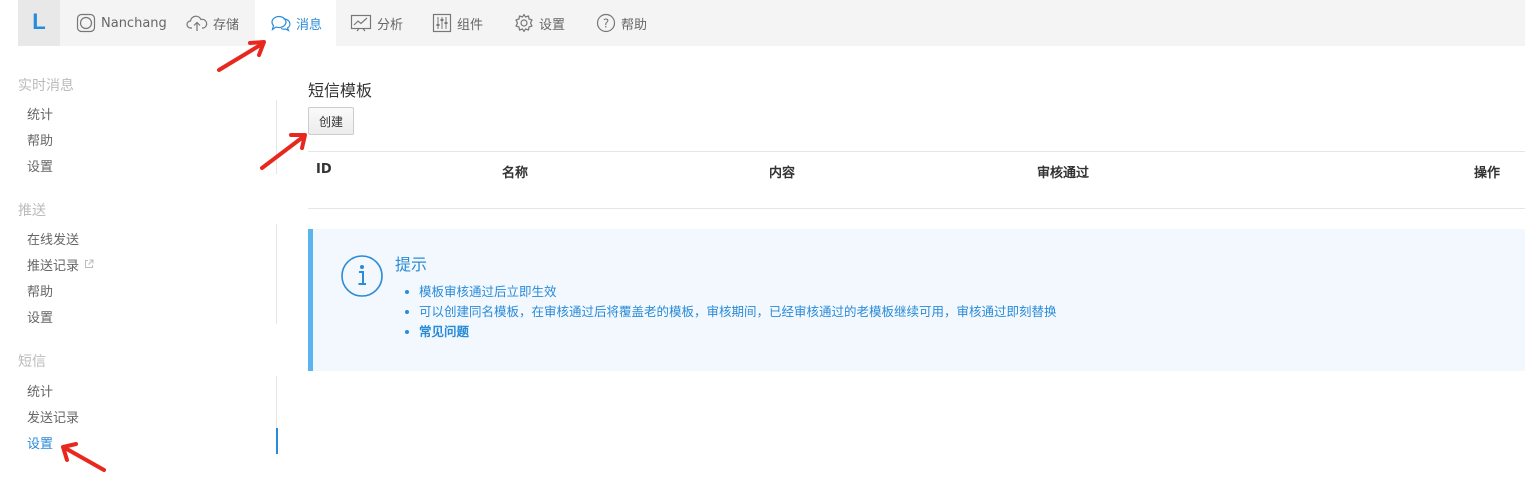  Describe the element at coordinates (442, 23) in the screenshot. I see `sliders-icon` at that location.